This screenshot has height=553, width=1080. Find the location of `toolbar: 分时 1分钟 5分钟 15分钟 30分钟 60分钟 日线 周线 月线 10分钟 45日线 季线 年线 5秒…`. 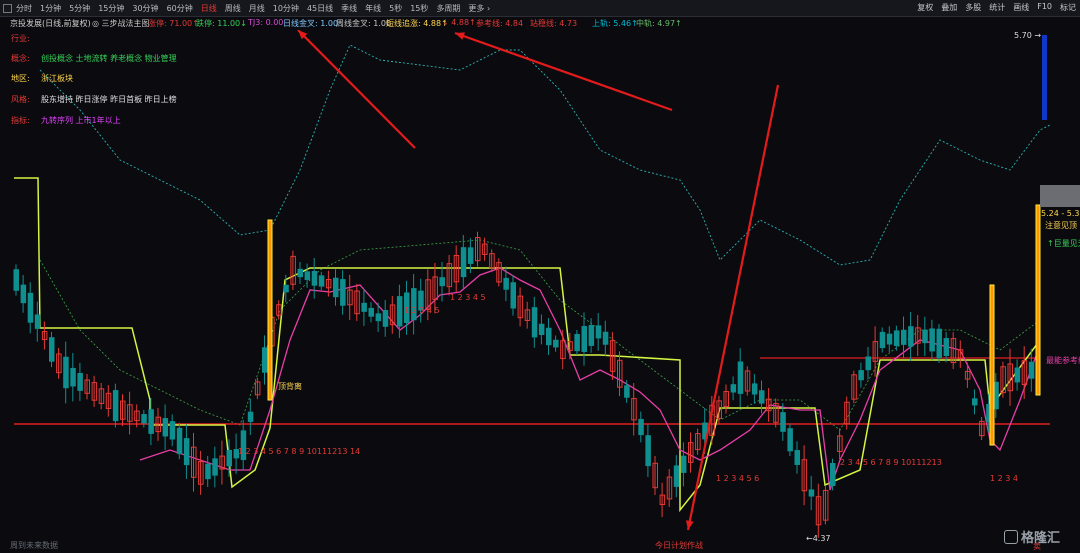

toolbar: 分时 1分钟 5分钟 15分钟 30分钟 60分钟 日线 周线 月线 10分钟 45日线 季线 年线 5秒… is located at coordinates (540, 8).